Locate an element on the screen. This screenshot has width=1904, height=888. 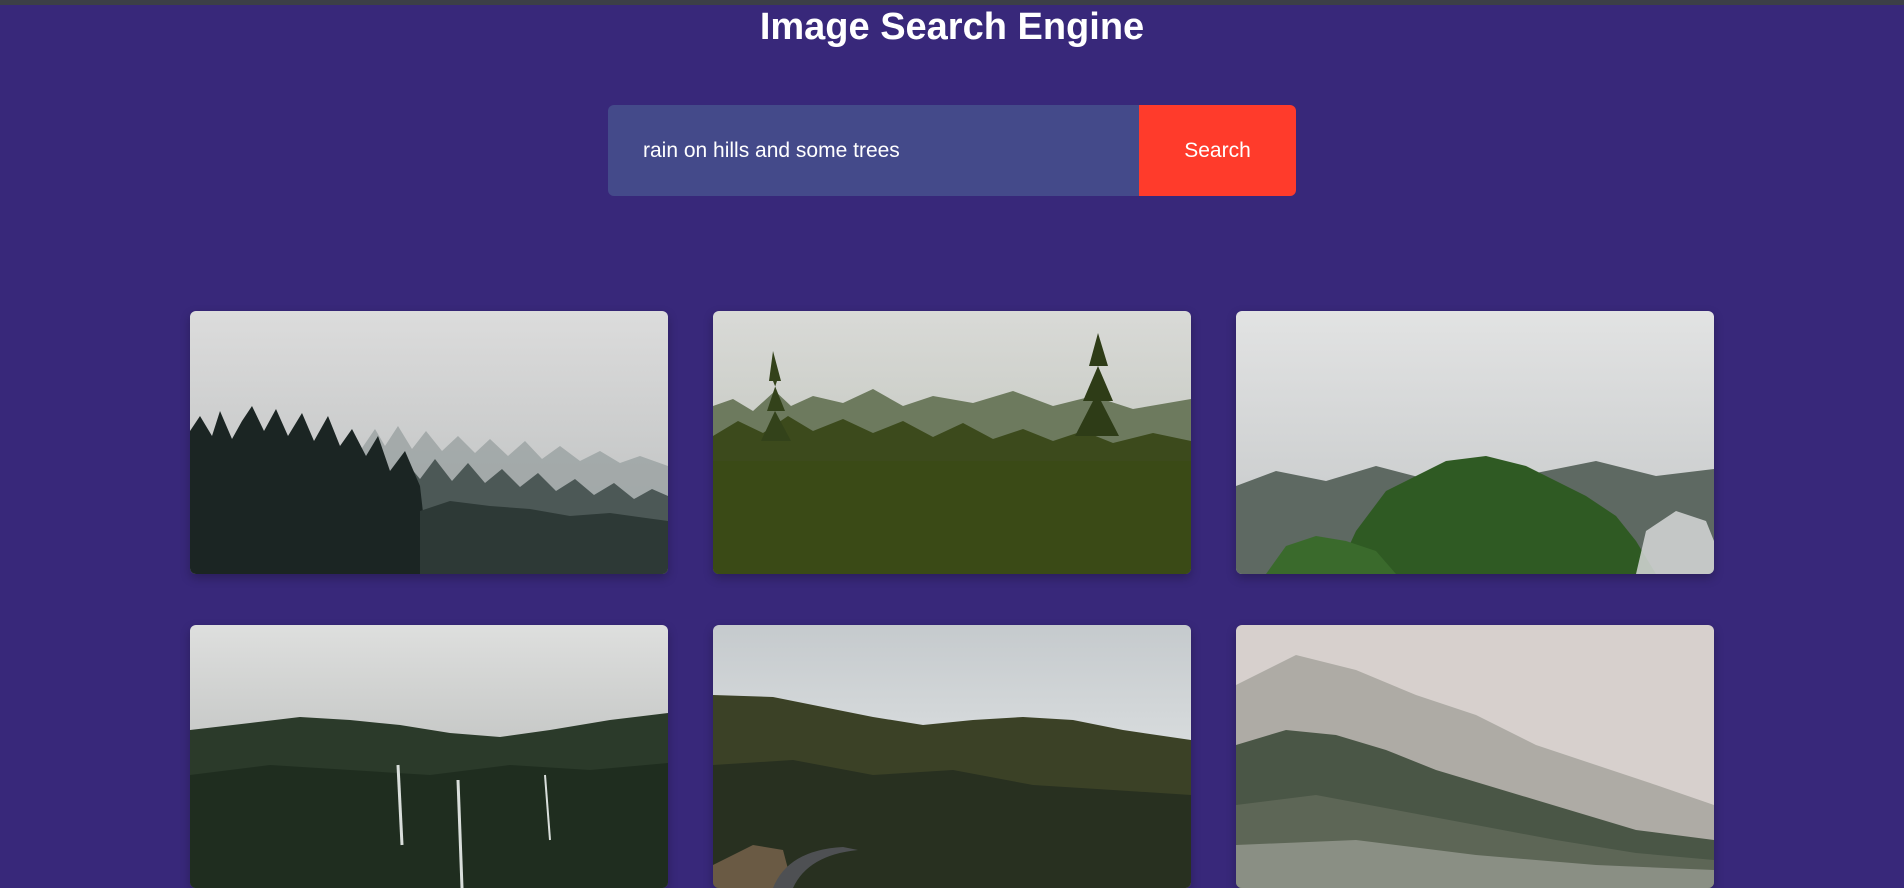
search-button: Search is located at coordinates (1217, 150).